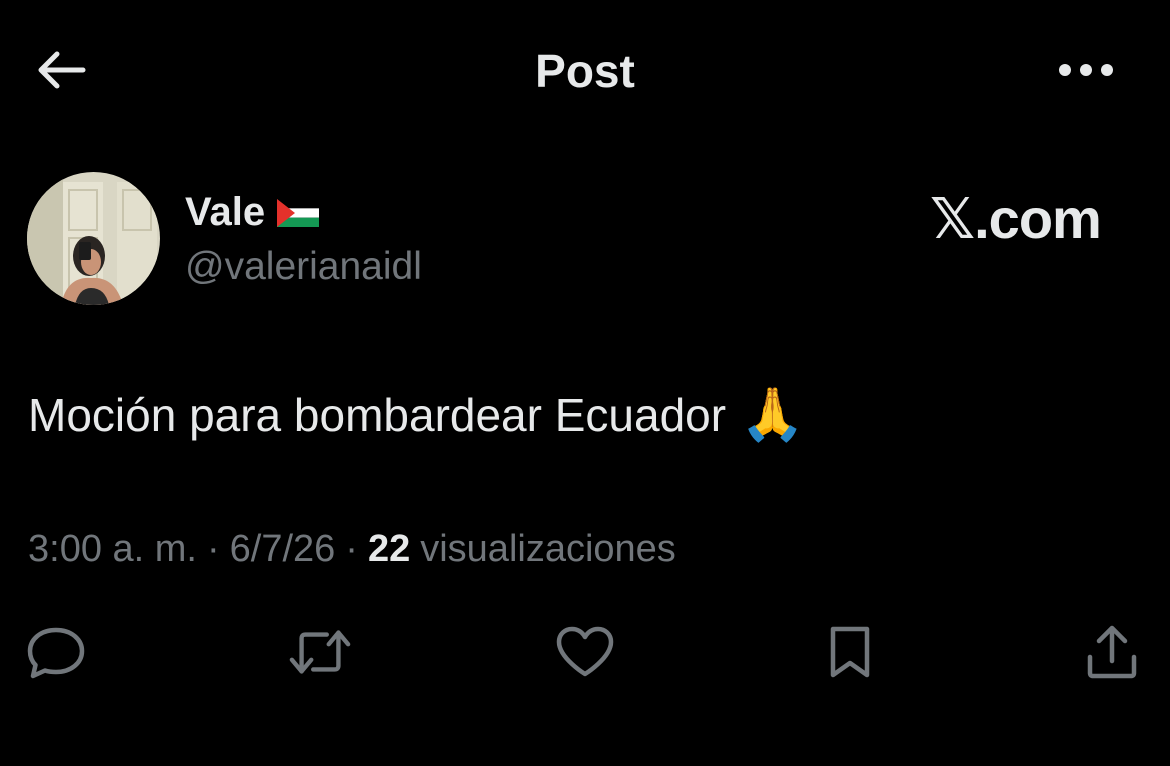  I want to click on like-button, so click(585, 652).